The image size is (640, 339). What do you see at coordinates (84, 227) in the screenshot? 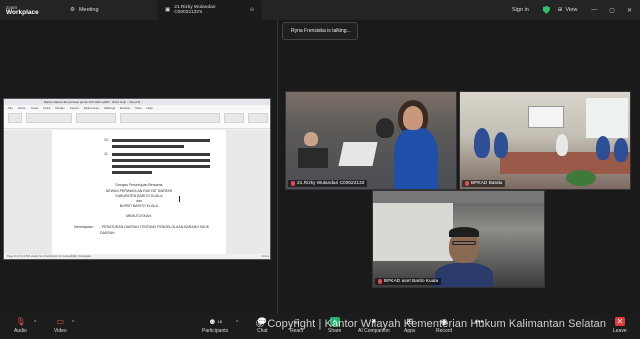
I see `menetapkan-label: Menetapkan` at bounding box center [84, 227].